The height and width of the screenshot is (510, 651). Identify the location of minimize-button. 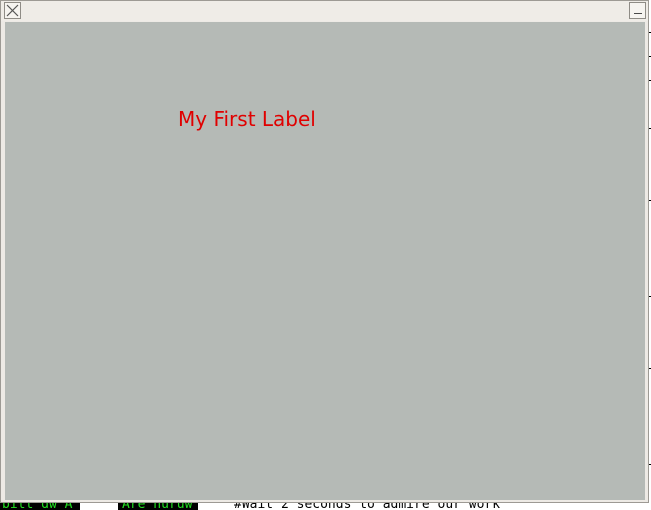
(637, 10).